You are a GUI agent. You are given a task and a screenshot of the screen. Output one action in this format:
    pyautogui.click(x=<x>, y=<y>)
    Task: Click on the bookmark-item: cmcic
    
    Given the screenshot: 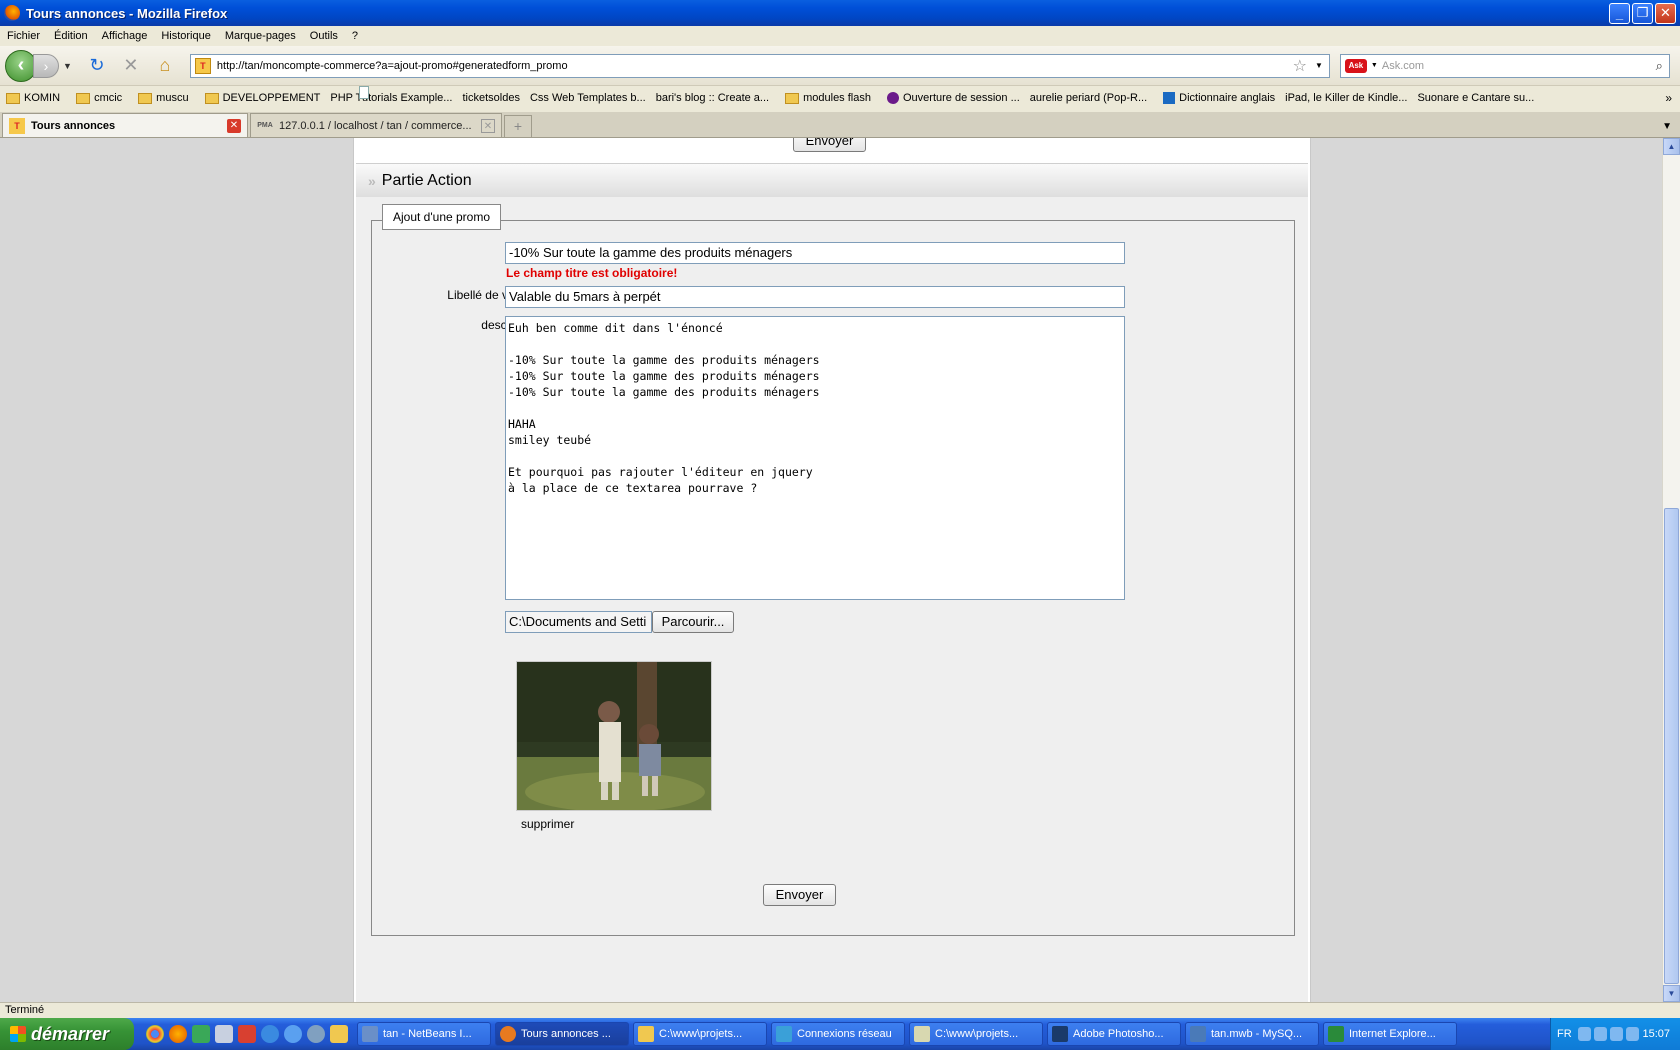 What is the action you would take?
    pyautogui.click(x=96, y=98)
    